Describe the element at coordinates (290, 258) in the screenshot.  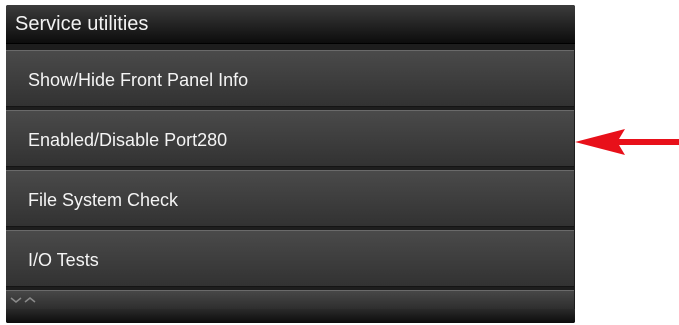
I see `menu-item-io-tests: I/O Tests` at that location.